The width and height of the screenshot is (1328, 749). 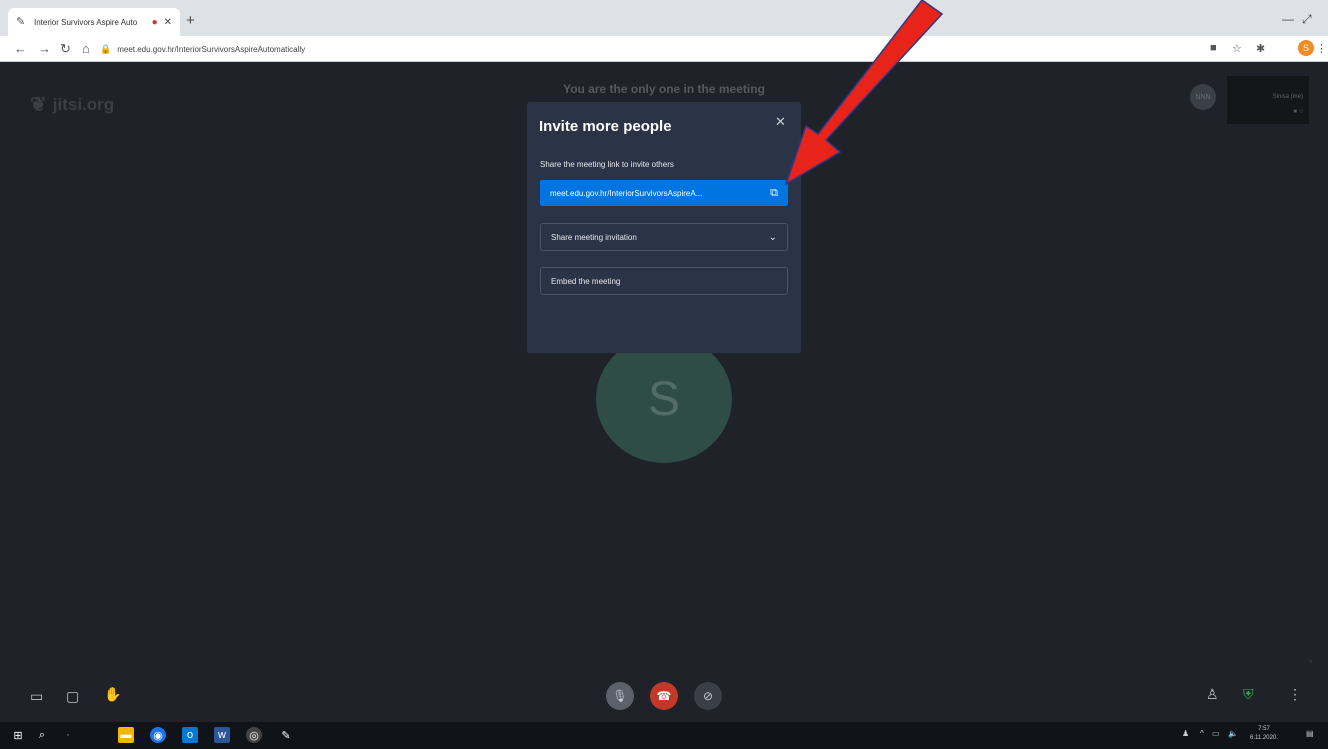 What do you see at coordinates (44, 48) in the screenshot?
I see `forward-icon: →` at bounding box center [44, 48].